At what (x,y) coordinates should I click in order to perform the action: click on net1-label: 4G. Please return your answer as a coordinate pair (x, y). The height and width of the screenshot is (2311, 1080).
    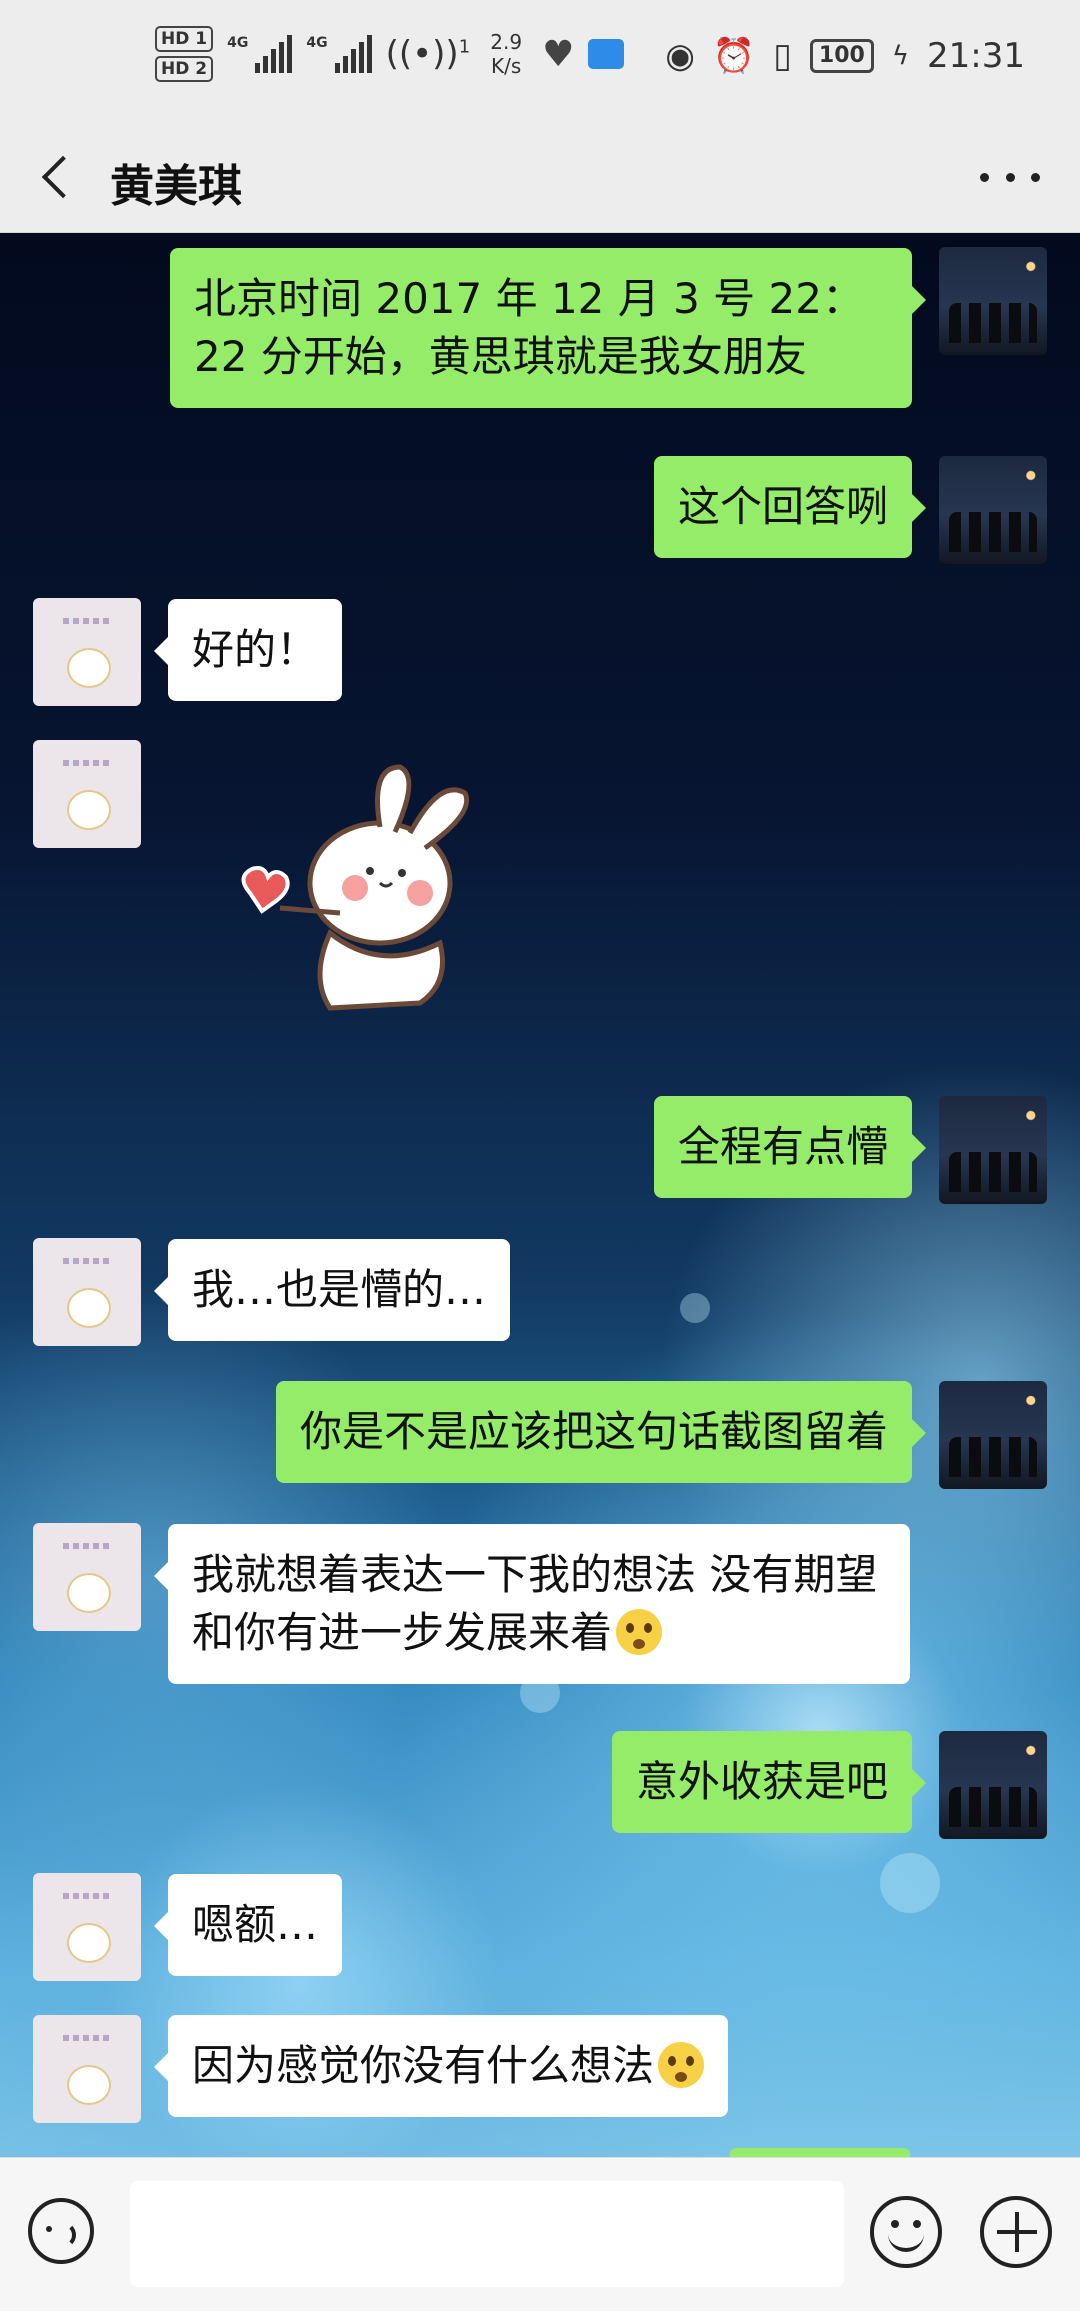
    Looking at the image, I should click on (238, 43).